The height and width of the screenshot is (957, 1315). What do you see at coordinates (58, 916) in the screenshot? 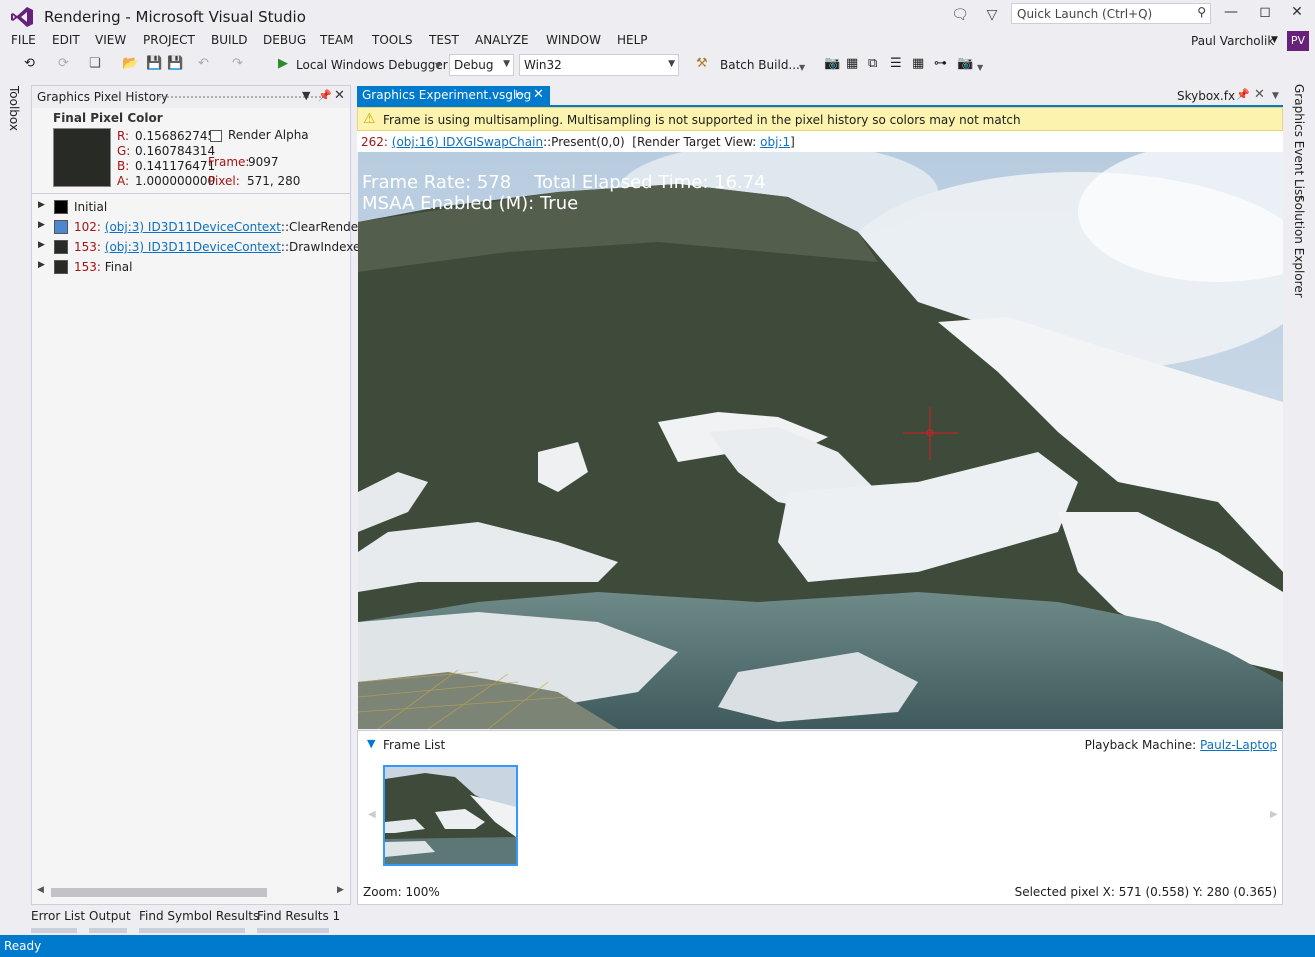
I see `tab-error-list: Error List` at bounding box center [58, 916].